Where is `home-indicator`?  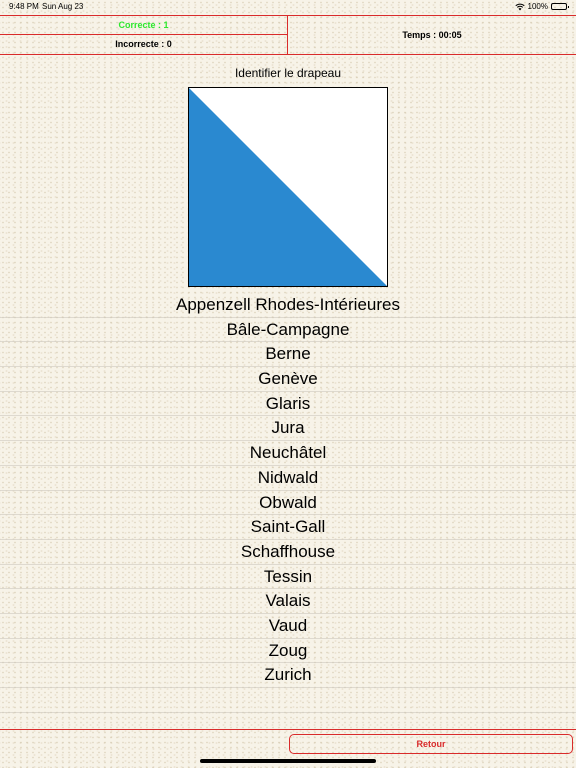 home-indicator is located at coordinates (288, 761).